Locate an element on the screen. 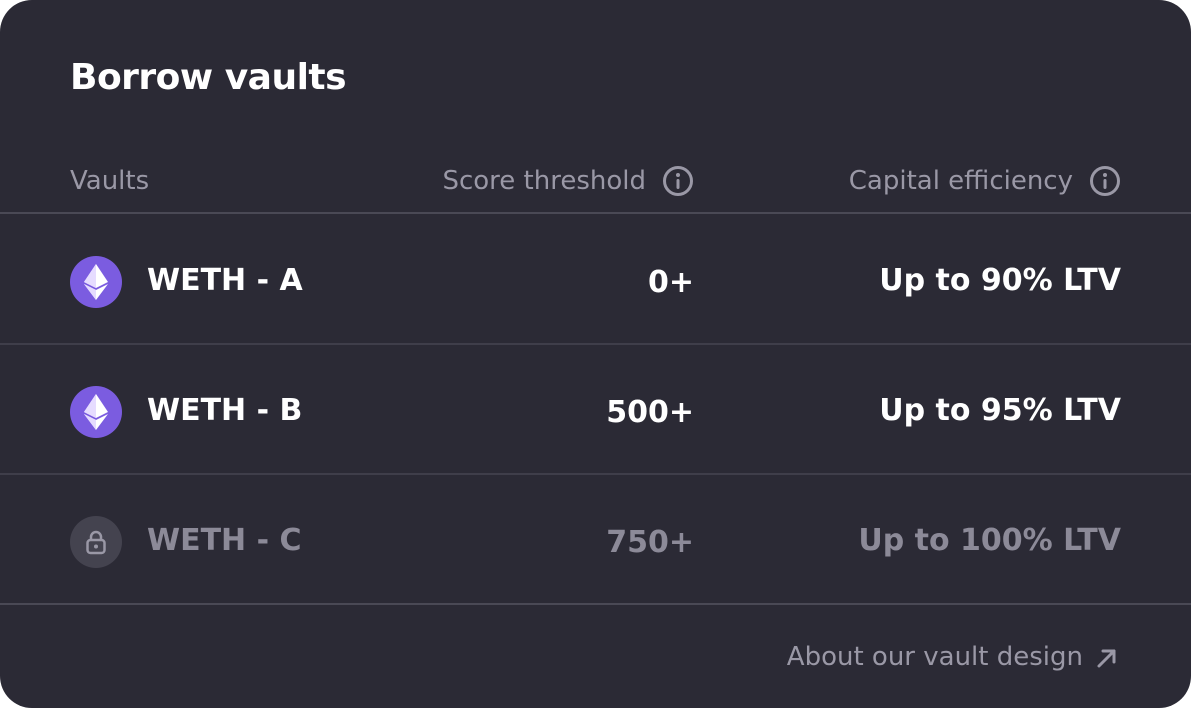 The width and height of the screenshot is (1191, 708). capital-efficiency-value: Up to 90% LTV is located at coordinates (1000, 280).